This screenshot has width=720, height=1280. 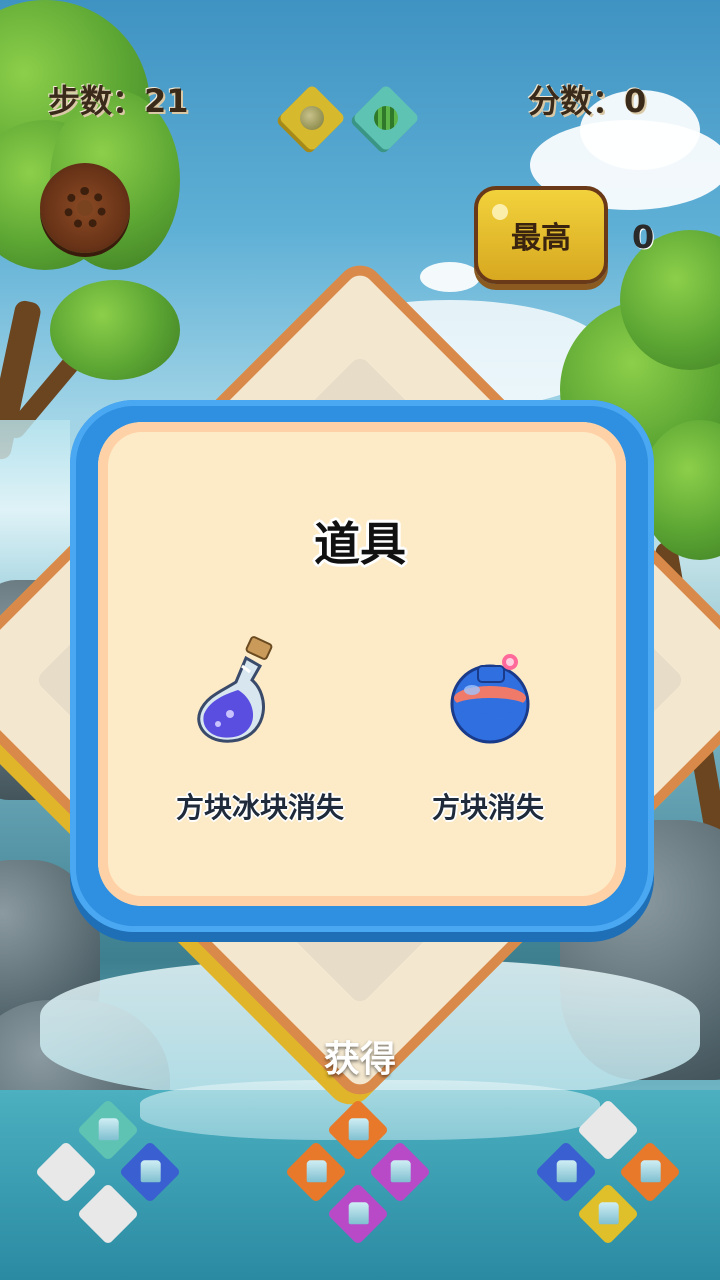 What do you see at coordinates (360, 1056) in the screenshot?
I see `obtain-button: 获得` at bounding box center [360, 1056].